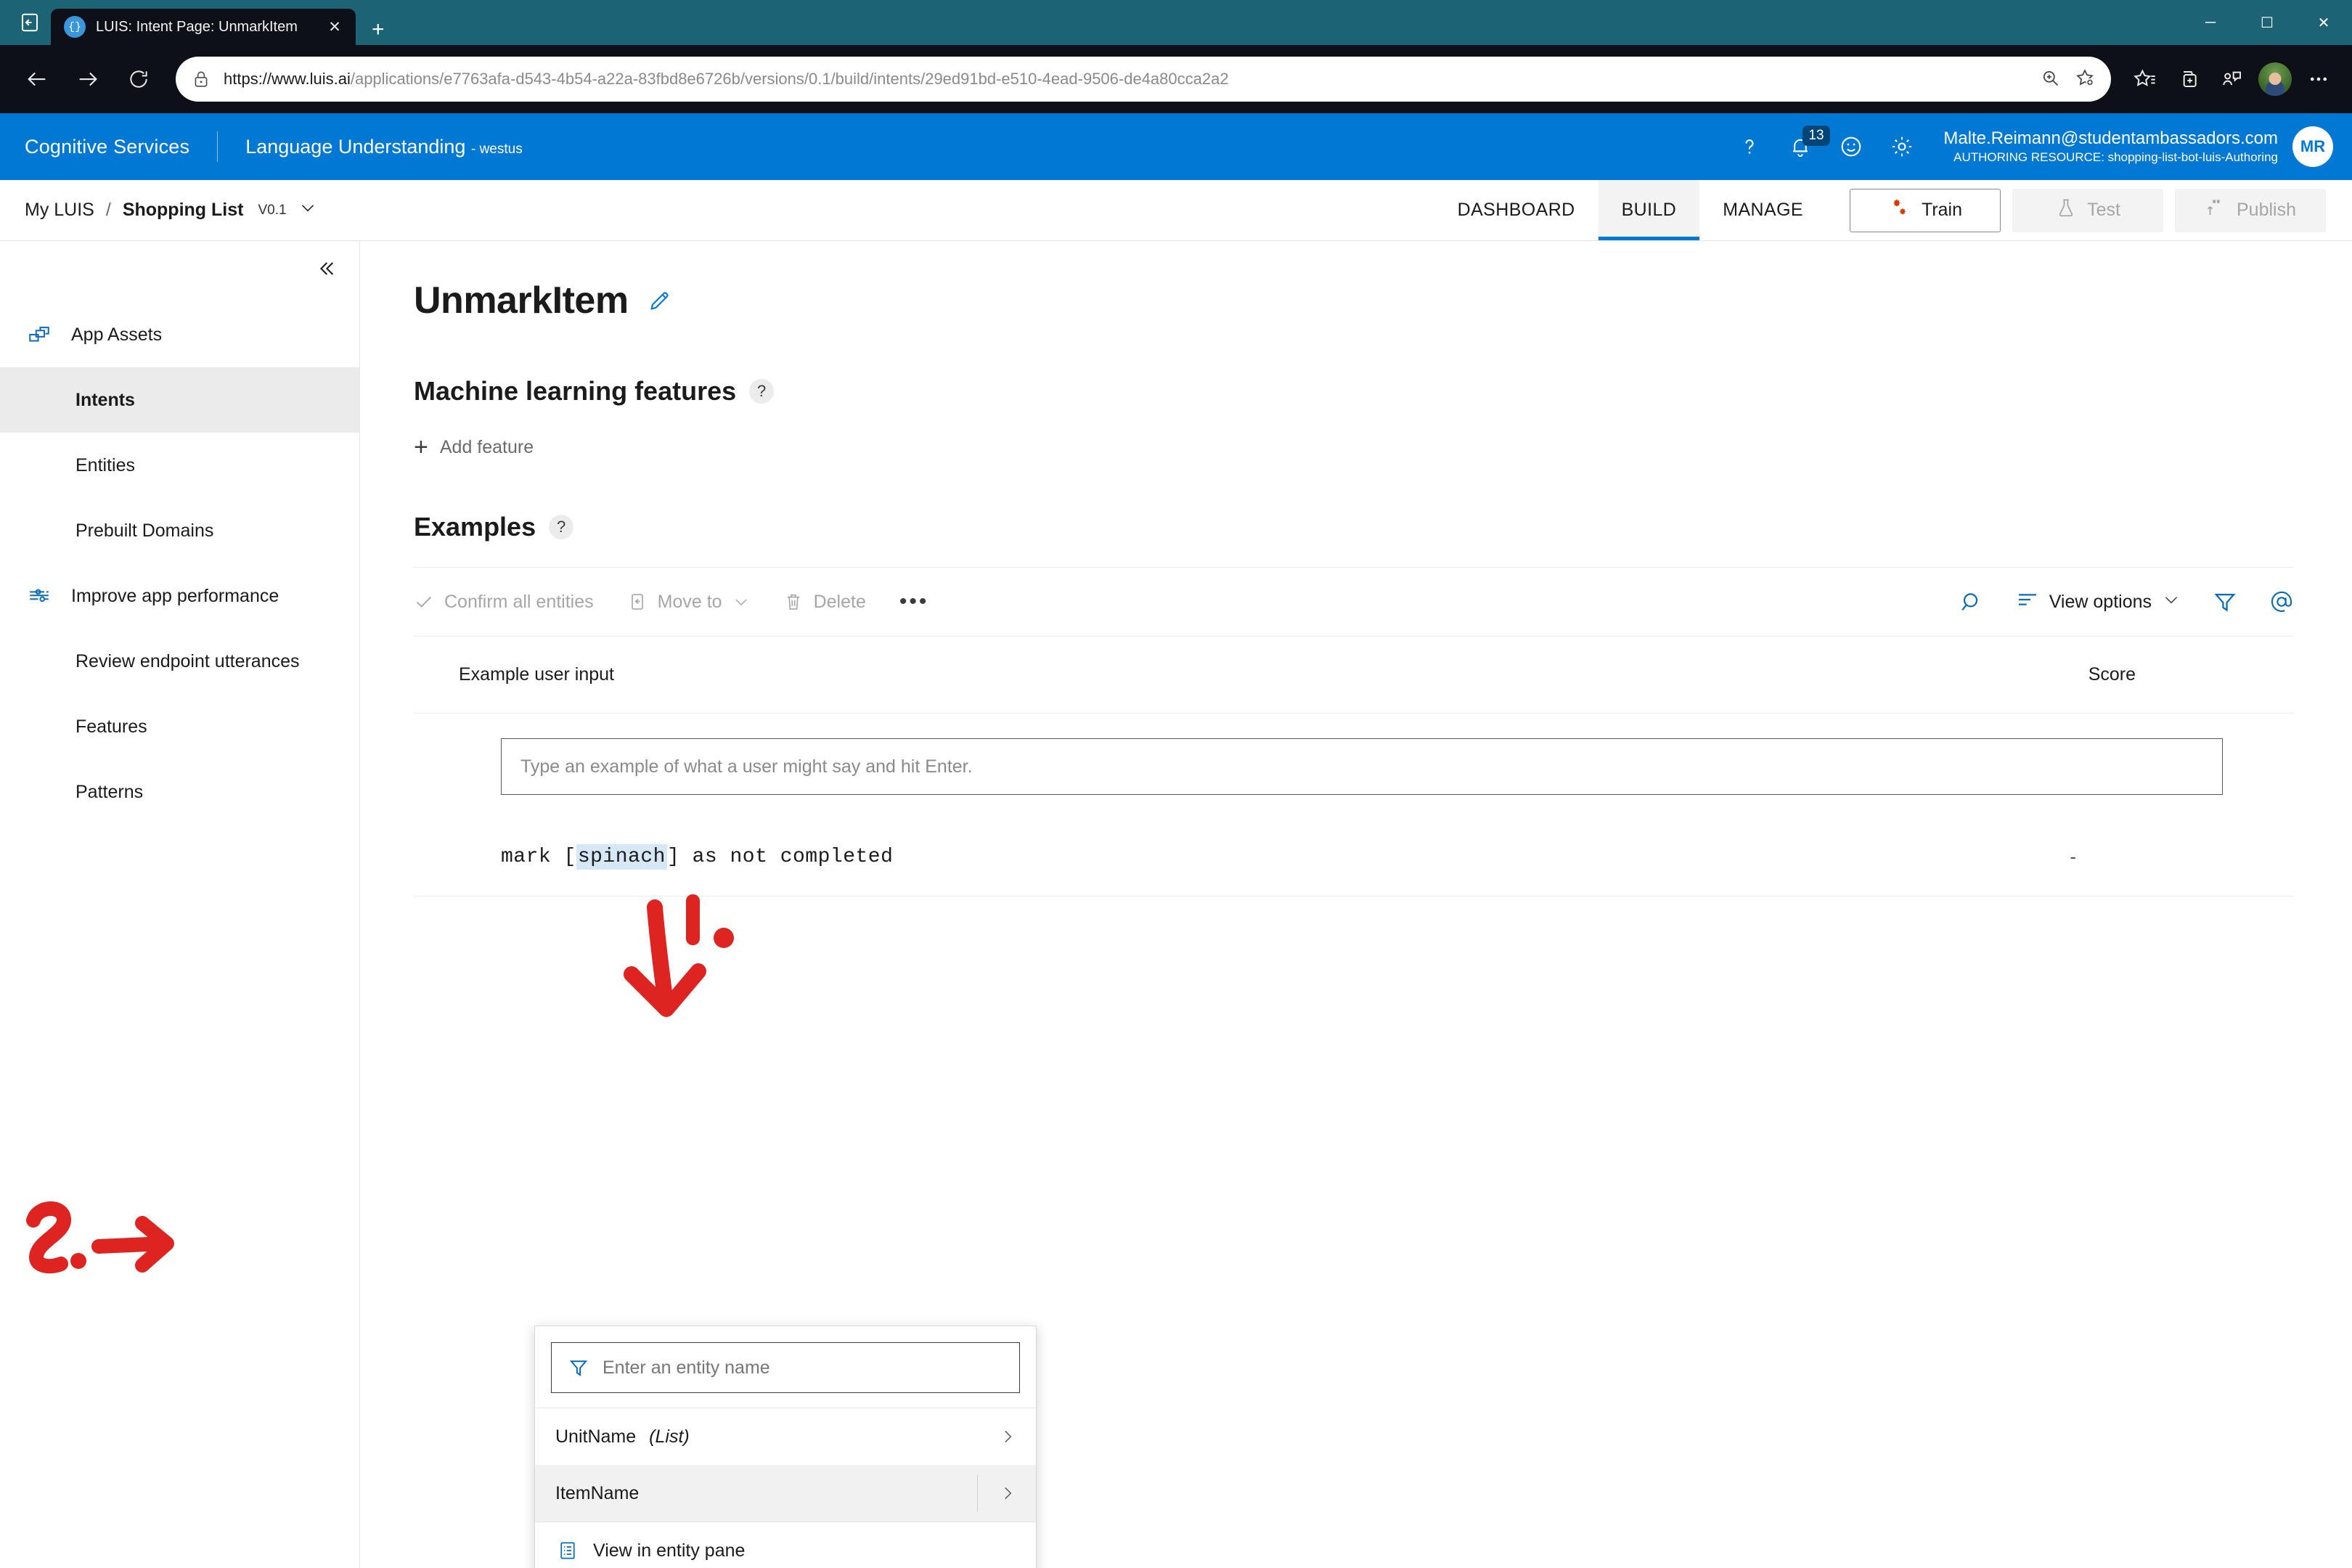 The height and width of the screenshot is (1568, 2352). What do you see at coordinates (1354, 858) in the screenshot?
I see `table-row: mark [spinach] as not completed -` at bounding box center [1354, 858].